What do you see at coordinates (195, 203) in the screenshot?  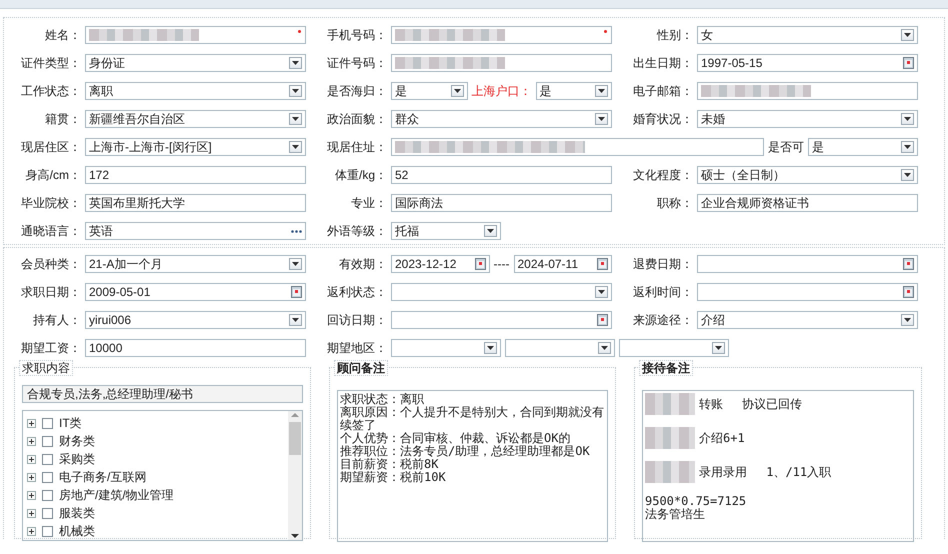 I see `input-field: 英国布里斯托大学` at bounding box center [195, 203].